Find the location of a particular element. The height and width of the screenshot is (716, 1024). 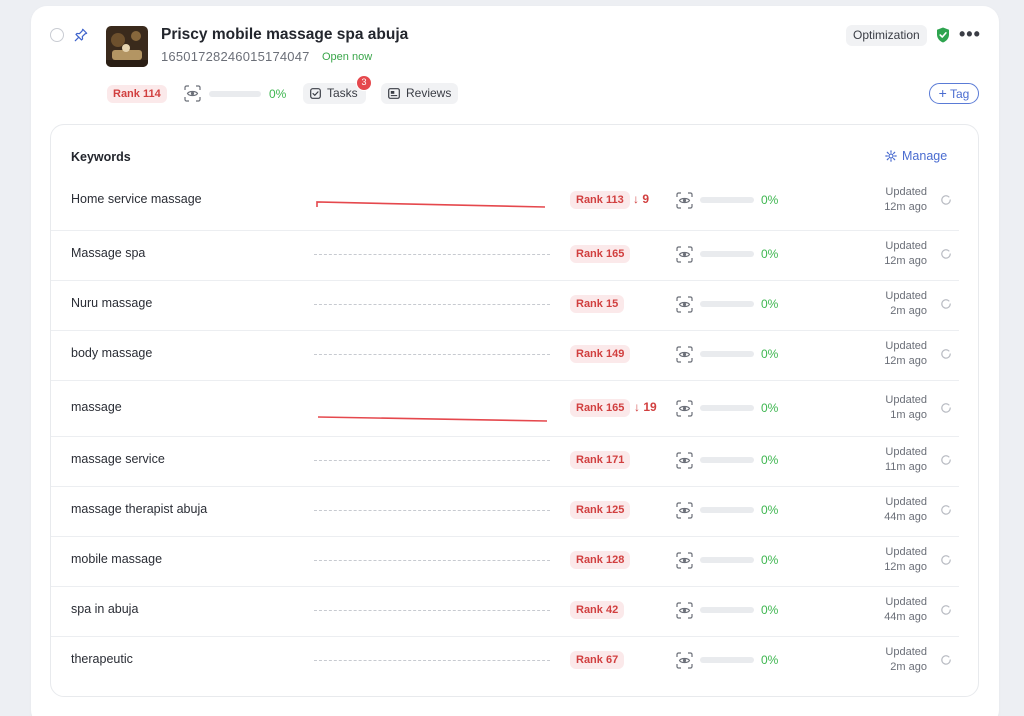

trend-line is located at coordinates (432, 419).